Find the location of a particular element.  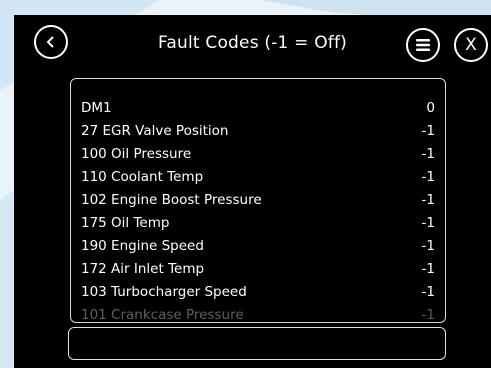

menu-button is located at coordinates (423, 45).